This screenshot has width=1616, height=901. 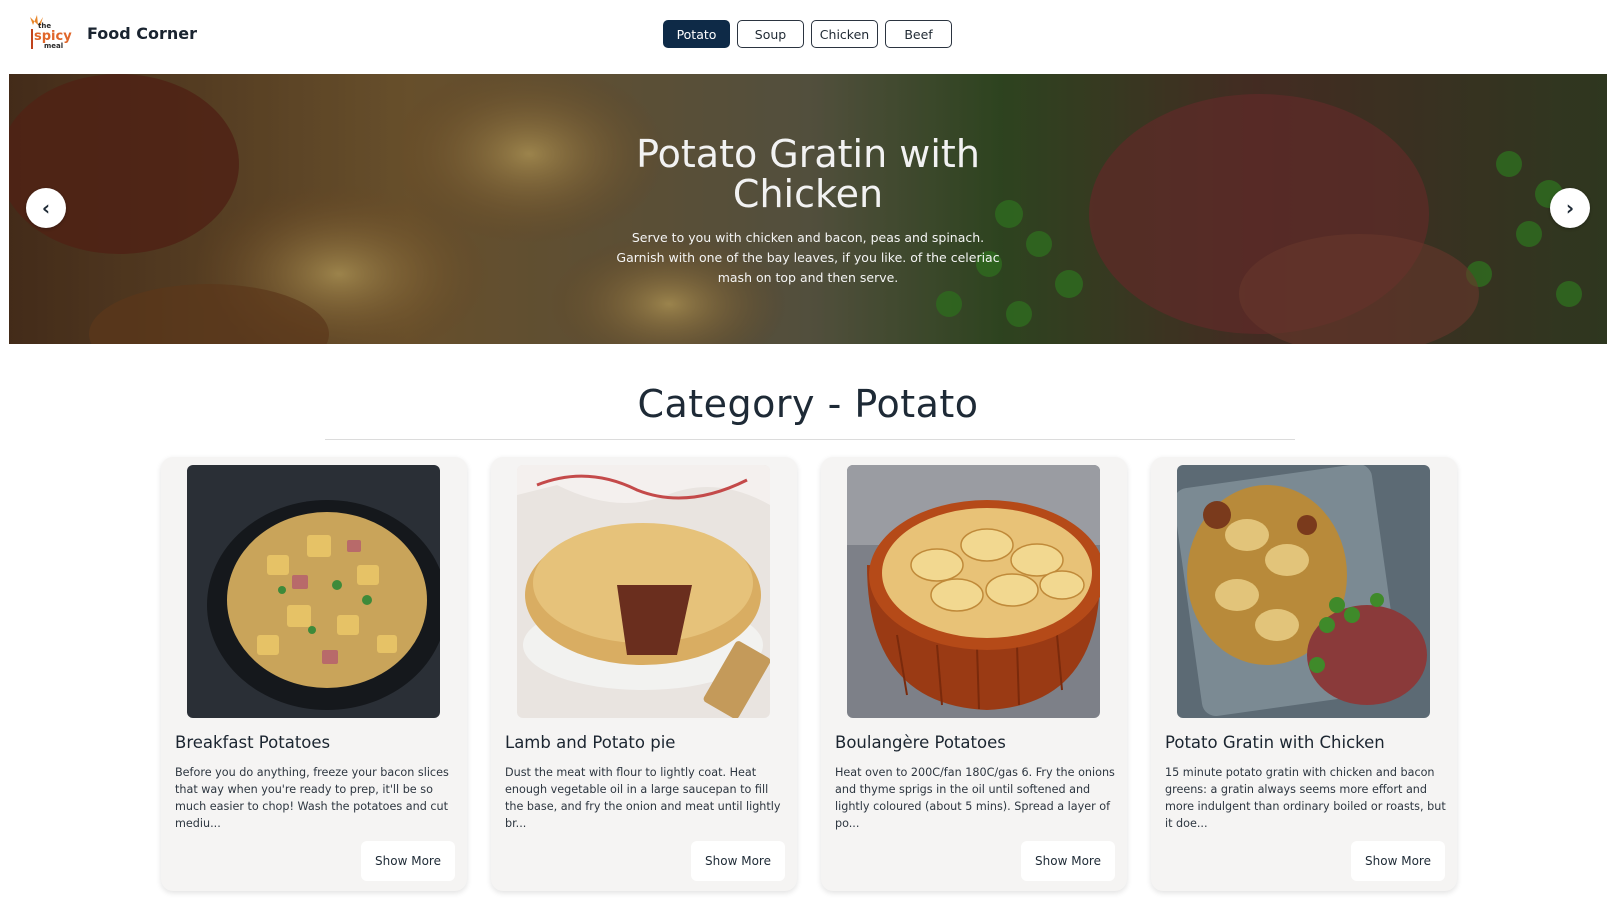 I want to click on hero-title-line2: Chicken, so click(x=808, y=194).